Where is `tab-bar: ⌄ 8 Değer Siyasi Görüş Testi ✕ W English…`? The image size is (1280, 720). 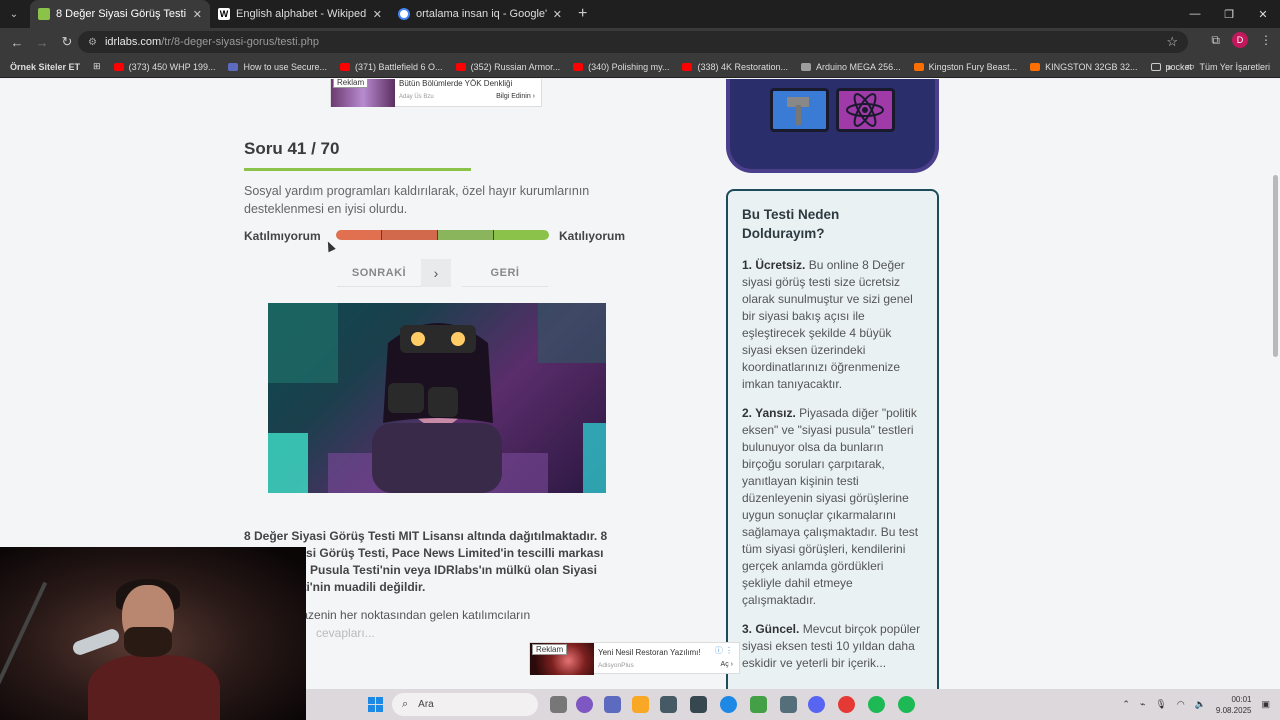
tab-bar: ⌄ 8 Değer Siyasi Görüş Testi ✕ W English… is located at coordinates (640, 14).